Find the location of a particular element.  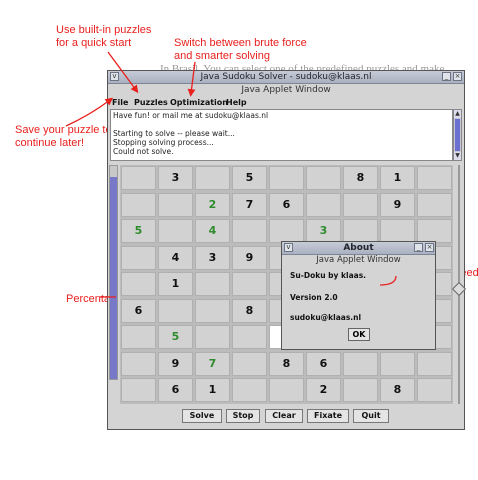

about-title: About is located at coordinates (358, 248).